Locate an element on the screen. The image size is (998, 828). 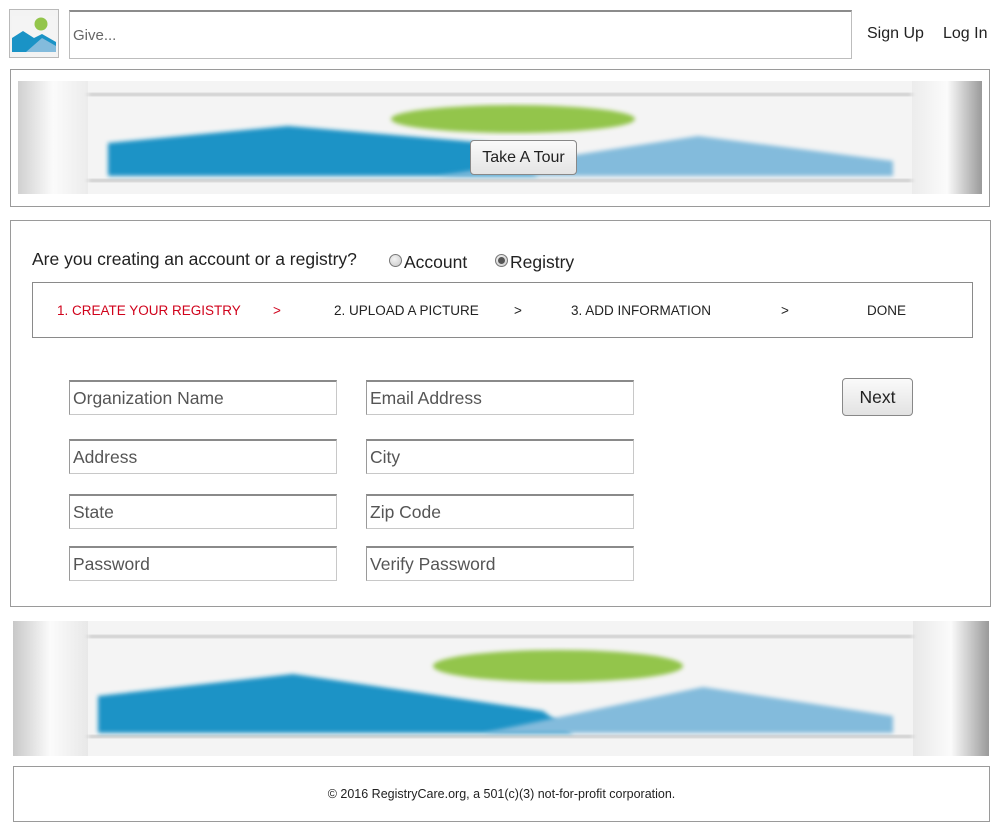
signup-link: Sign Up is located at coordinates (895, 34).